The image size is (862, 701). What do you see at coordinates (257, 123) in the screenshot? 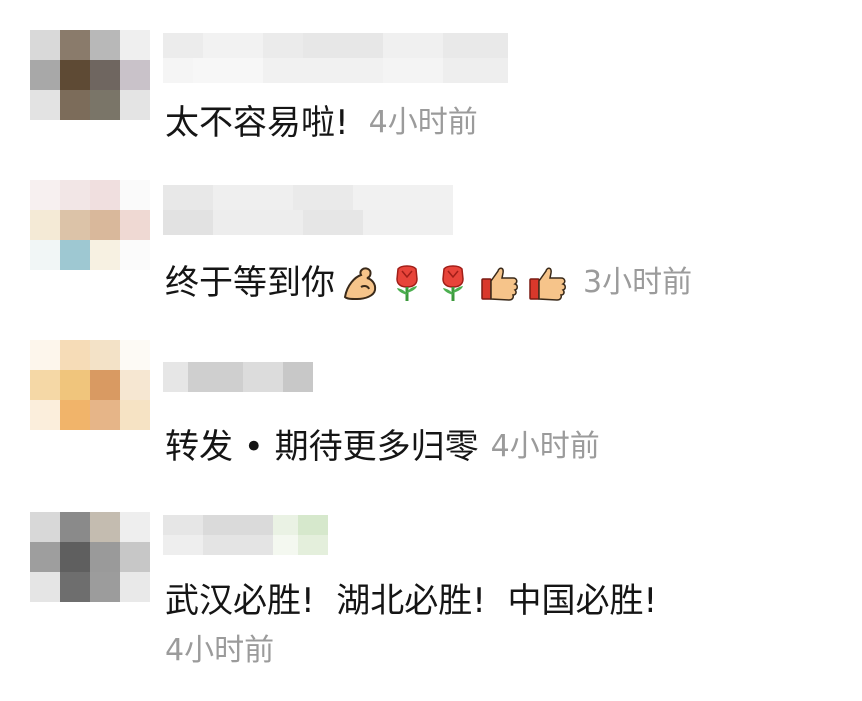
I see `comment-text: 太不容易啦!` at bounding box center [257, 123].